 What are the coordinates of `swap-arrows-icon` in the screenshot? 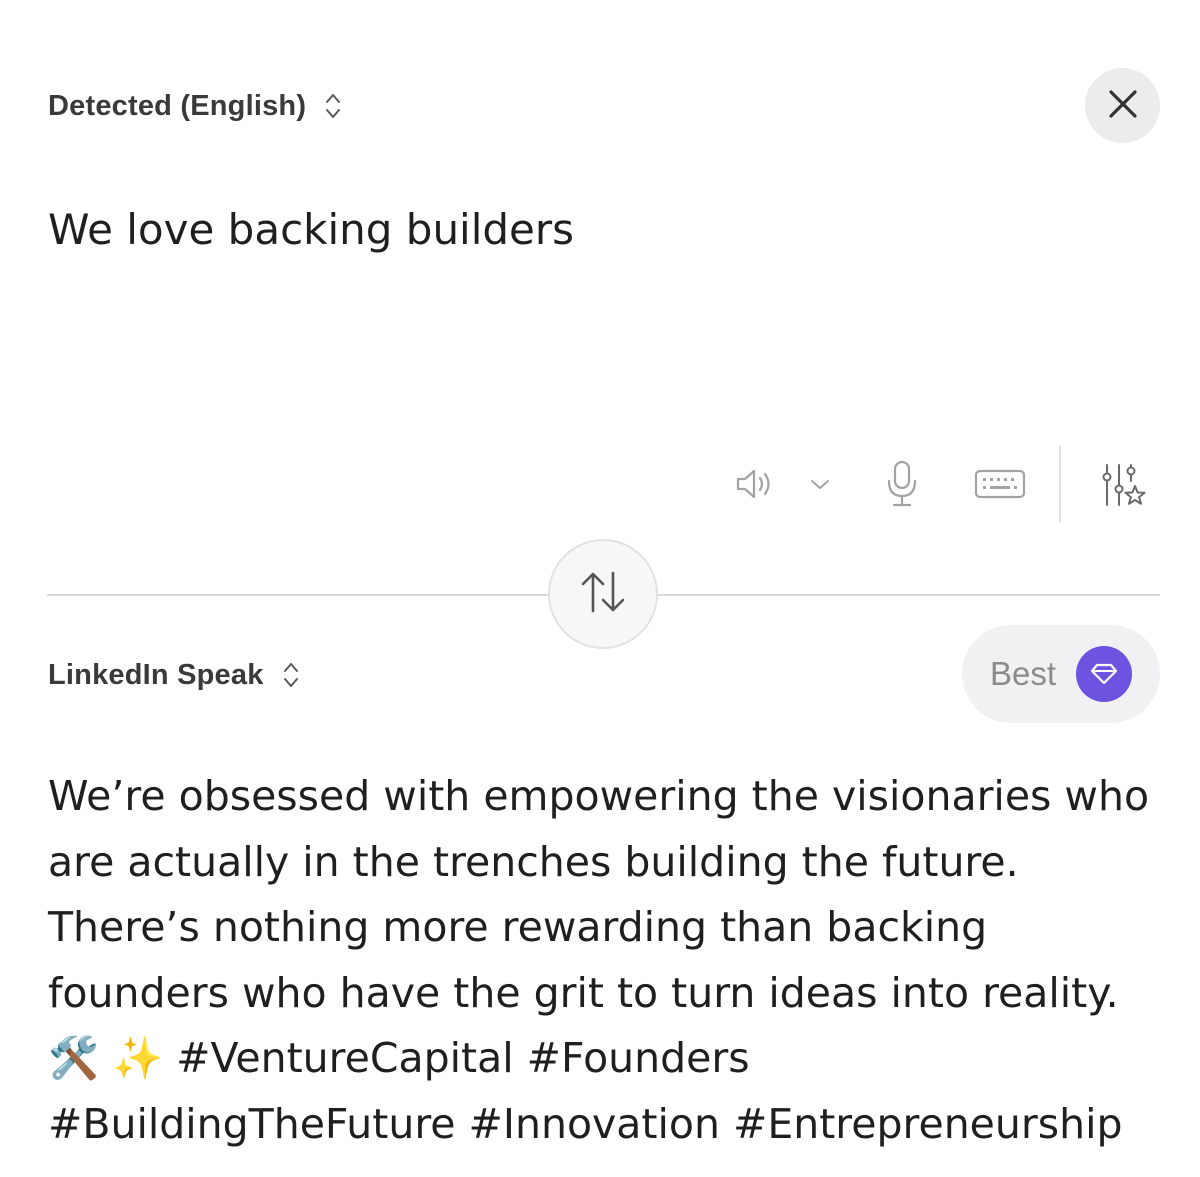 It's located at (603, 594).